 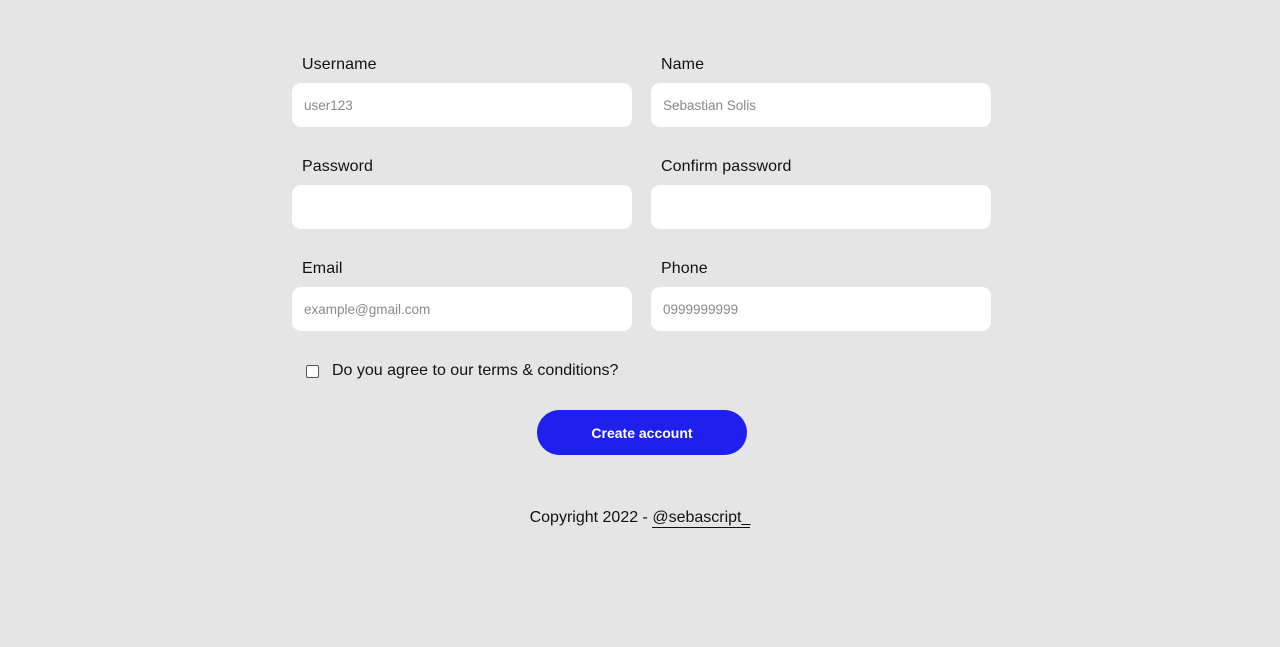 I want to click on phone-input, so click(x=821, y=309).